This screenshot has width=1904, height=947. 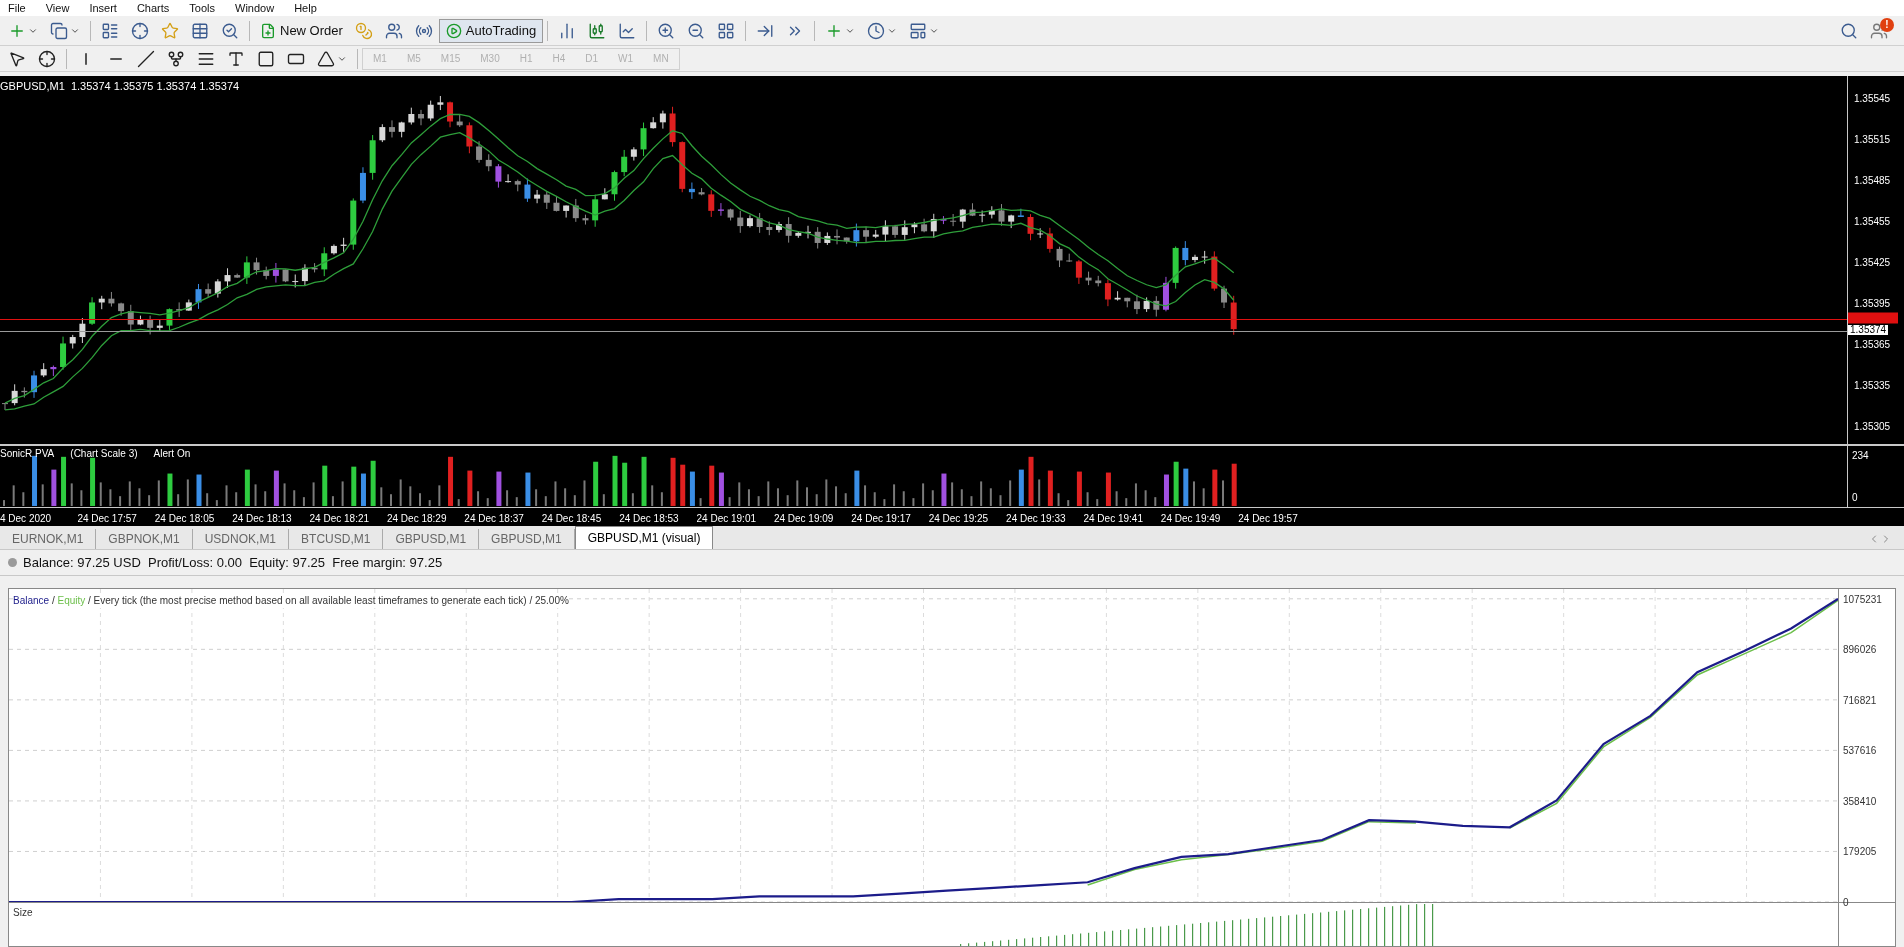 I want to click on indicator-axis-label: 0, so click(x=1855, y=498).